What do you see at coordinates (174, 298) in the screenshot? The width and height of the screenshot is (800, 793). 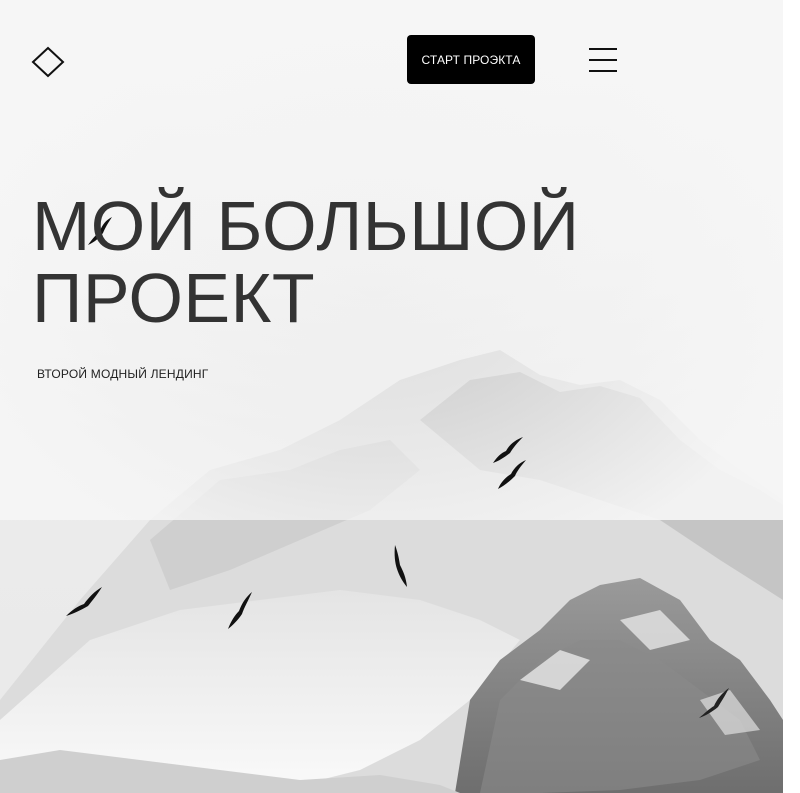 I see `hero-title-line2: ПРОЕКТ` at bounding box center [174, 298].